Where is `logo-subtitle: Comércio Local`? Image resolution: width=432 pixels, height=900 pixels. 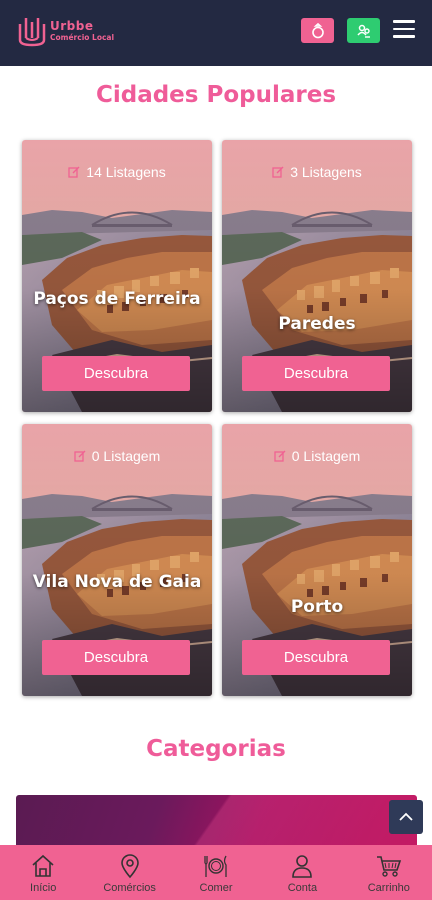 logo-subtitle: Comércio Local is located at coordinates (82, 37).